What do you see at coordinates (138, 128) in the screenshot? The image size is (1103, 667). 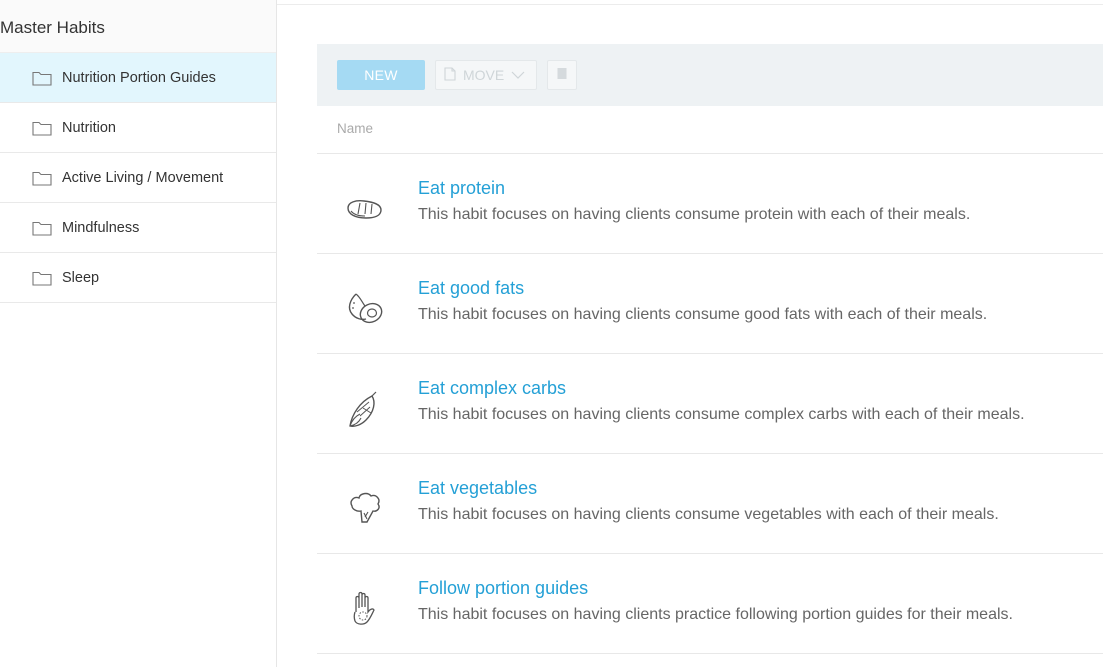 I see `folder-item-nutrition: Nutrition` at bounding box center [138, 128].